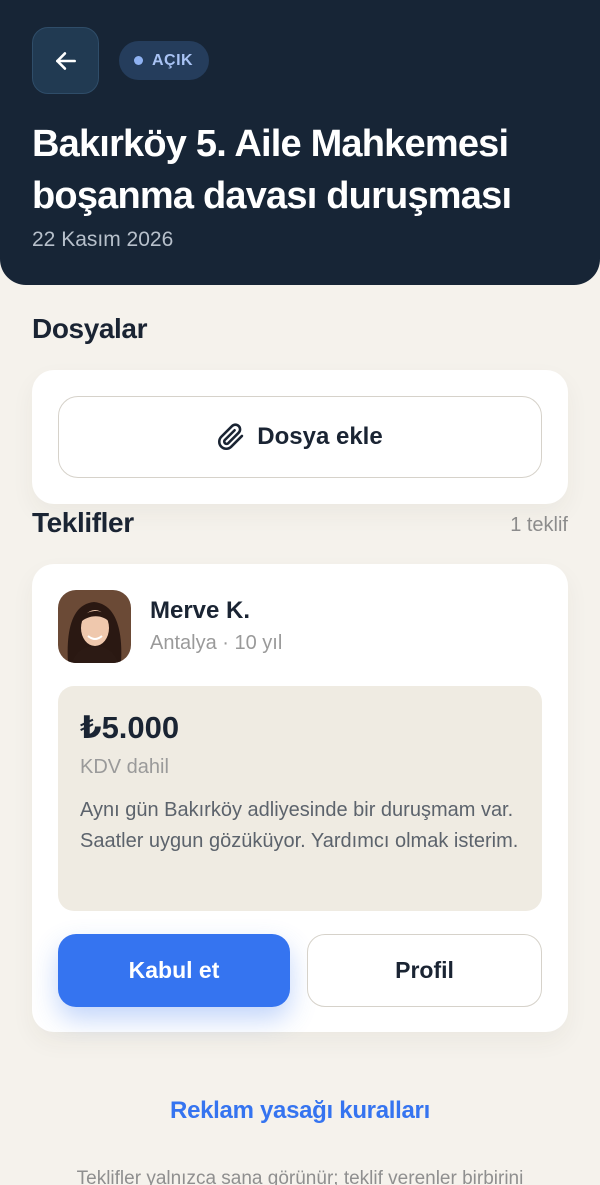  I want to click on offers-section-title: Teklifler, so click(83, 522).